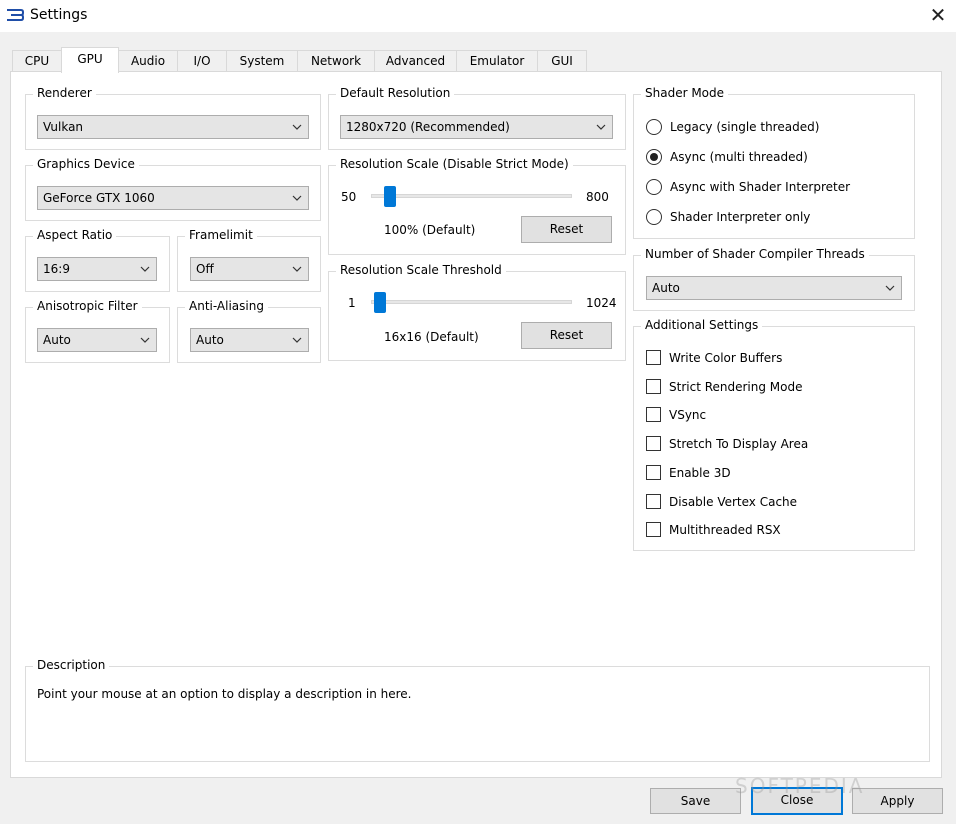 The image size is (956, 824). I want to click on tab-emulator: Emulator, so click(497, 61).